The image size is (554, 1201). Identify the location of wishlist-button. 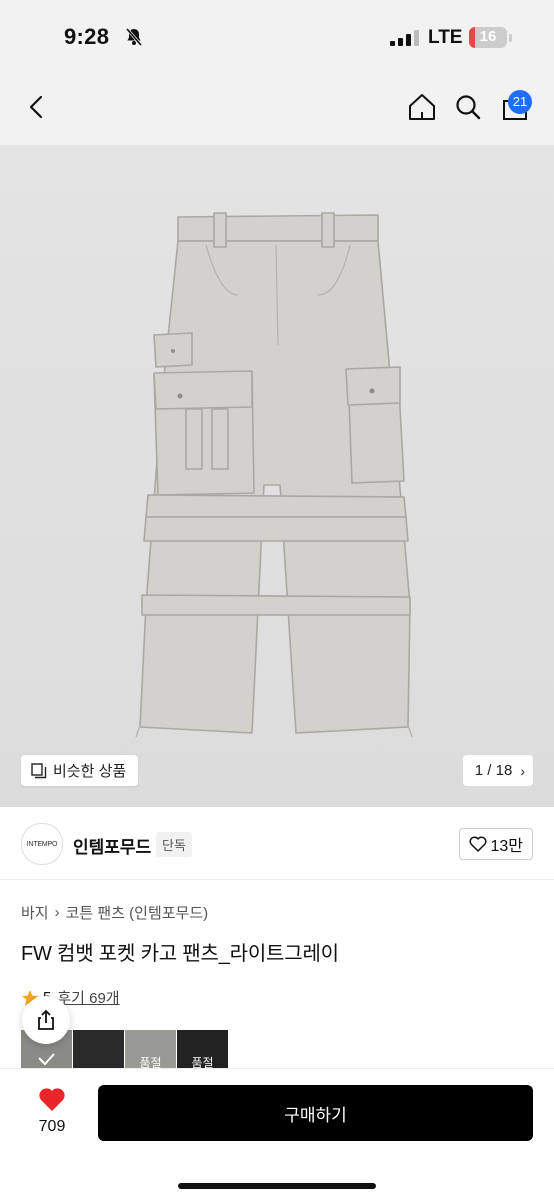
(52, 1102).